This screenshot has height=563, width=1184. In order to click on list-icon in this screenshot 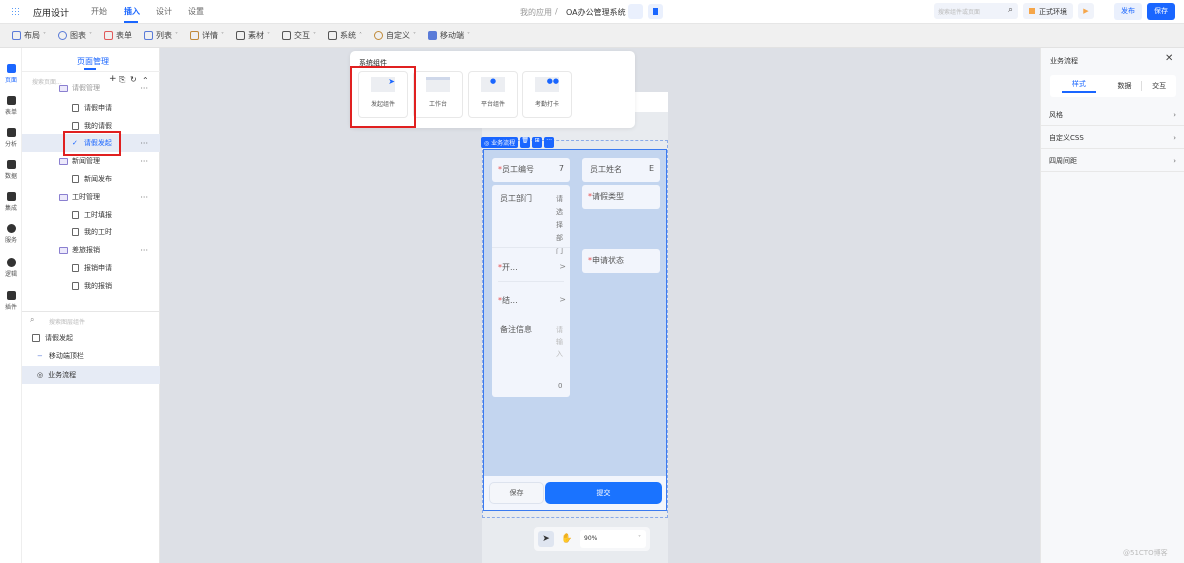, I will do `click(148, 35)`.